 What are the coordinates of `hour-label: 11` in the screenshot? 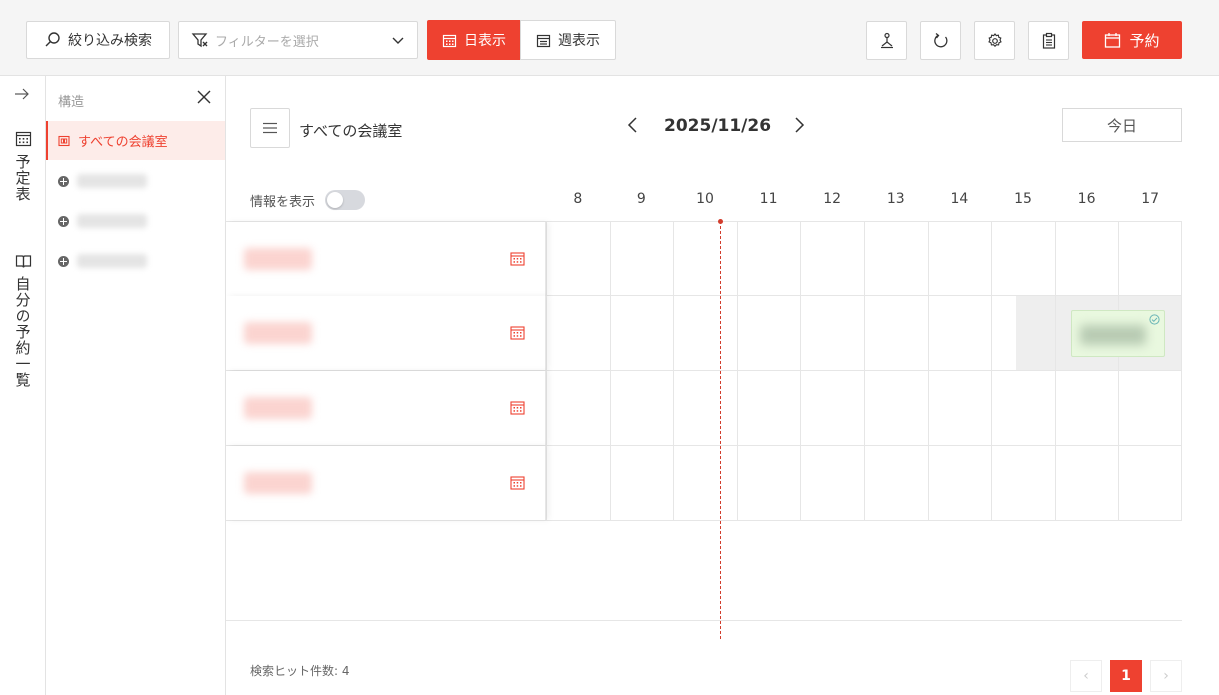 It's located at (768, 199).